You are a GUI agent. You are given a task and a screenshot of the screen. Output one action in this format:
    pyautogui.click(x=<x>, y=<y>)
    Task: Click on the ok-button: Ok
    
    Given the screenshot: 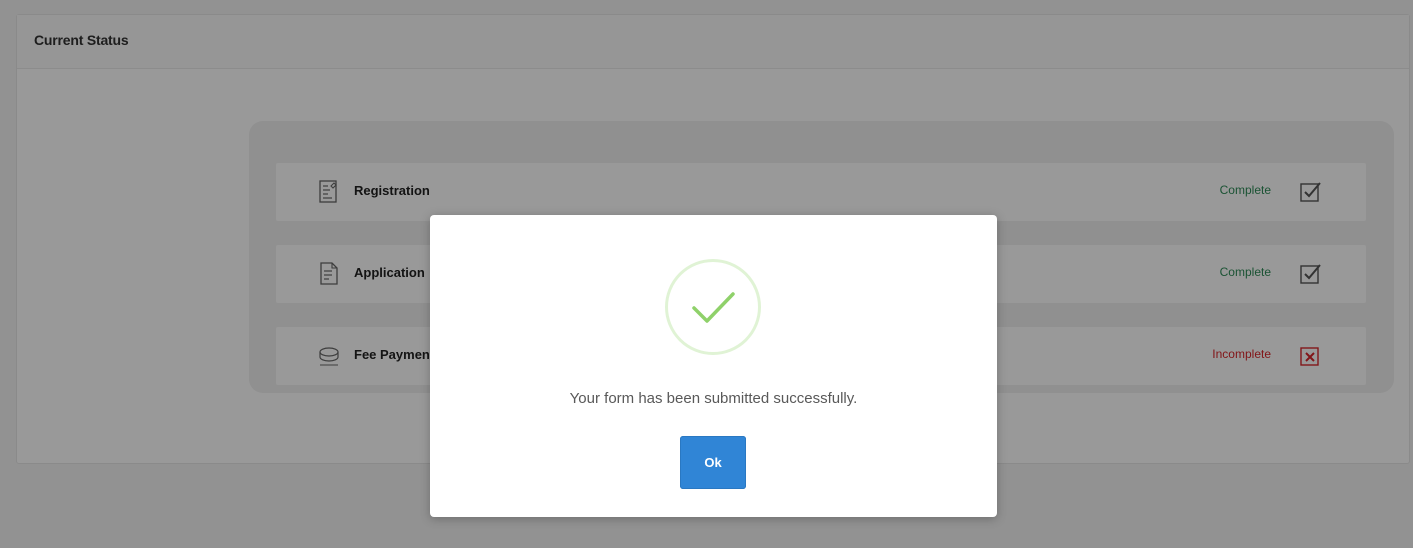 What is the action you would take?
    pyautogui.click(x=713, y=462)
    